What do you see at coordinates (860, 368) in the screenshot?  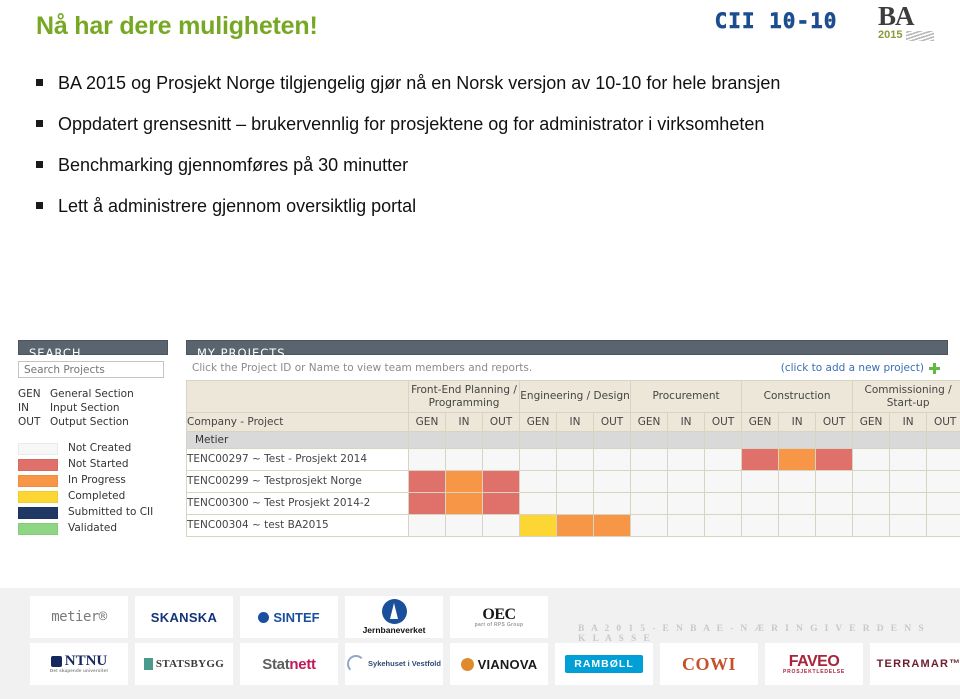 I see `add-project-link: (click to add a new project)` at bounding box center [860, 368].